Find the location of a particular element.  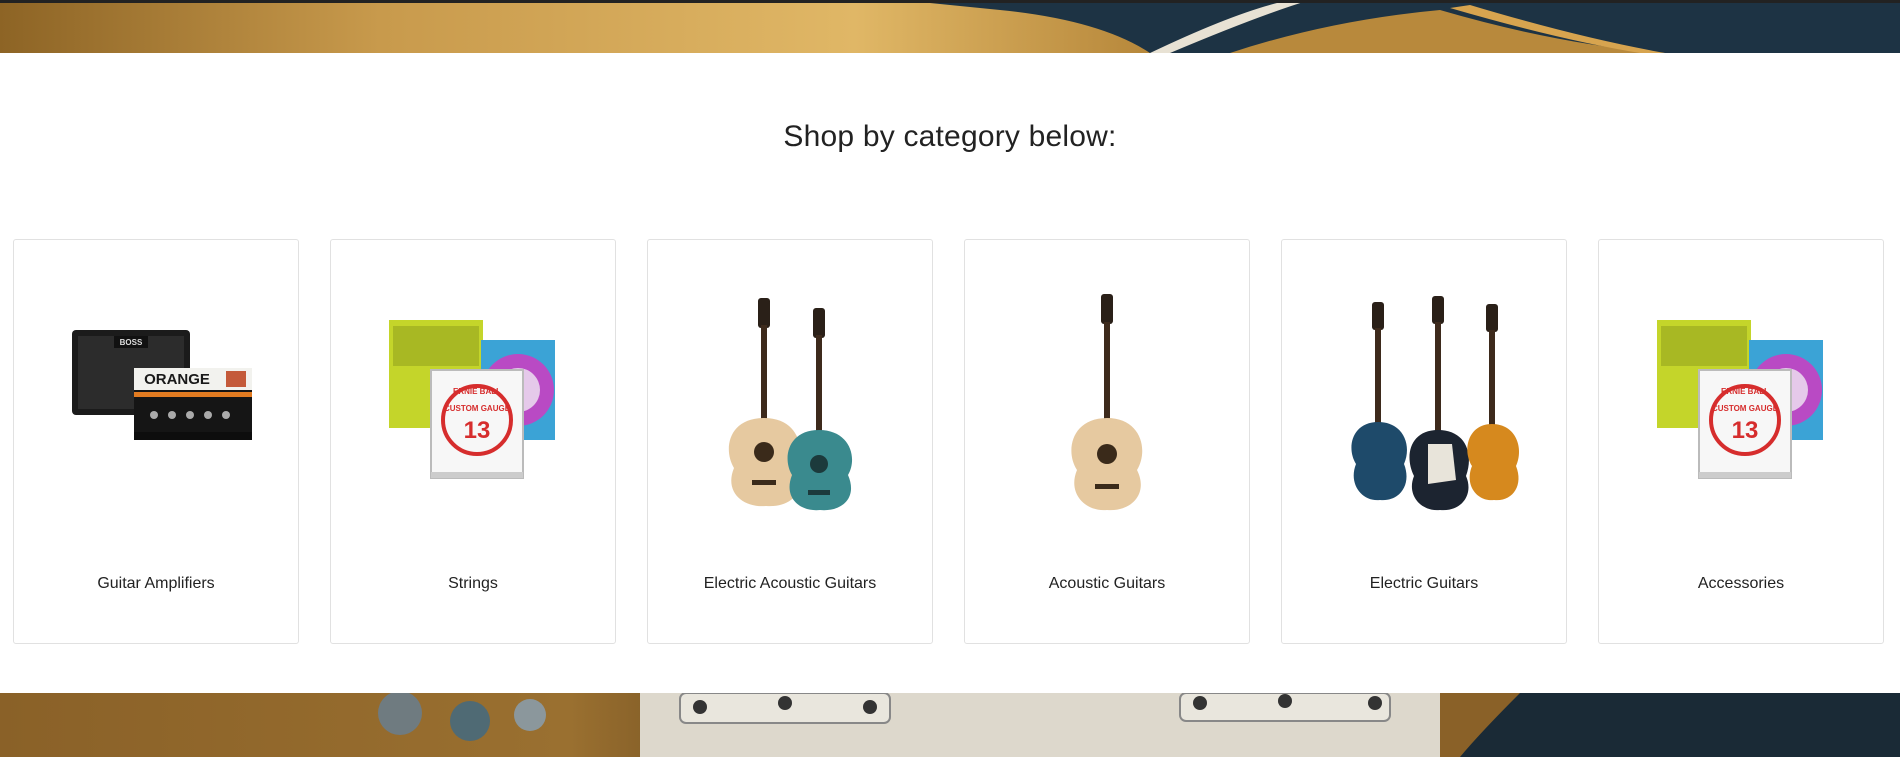

category-label: Electric Acoustic Guitars is located at coordinates (790, 583).